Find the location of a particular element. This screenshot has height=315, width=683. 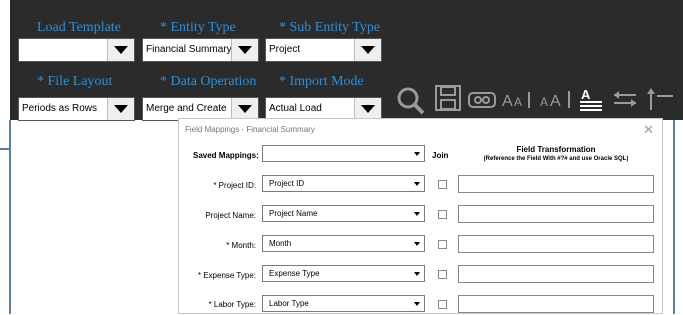

labor-type-label: * Labor Type: is located at coordinates (232, 304).